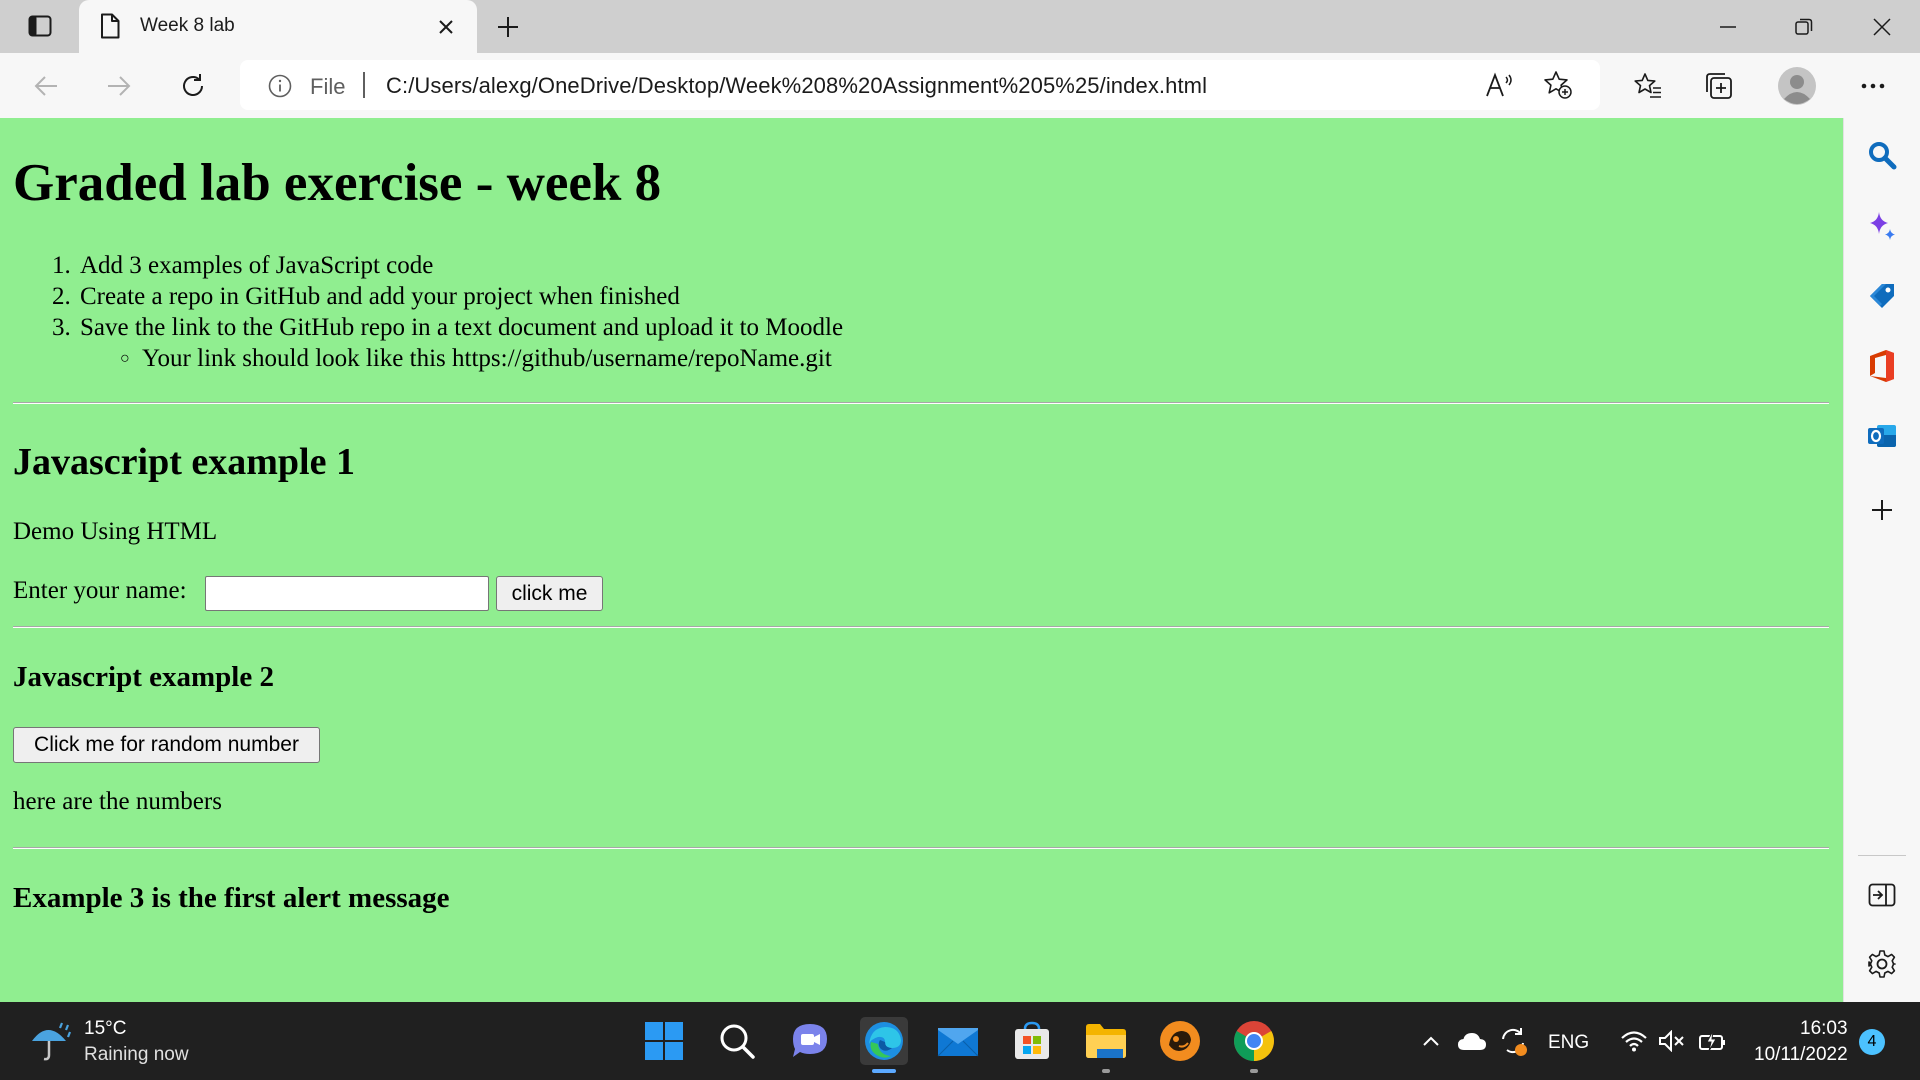 The image size is (1920, 1080). Describe the element at coordinates (110, 26) in the screenshot. I see `page-icon` at that location.